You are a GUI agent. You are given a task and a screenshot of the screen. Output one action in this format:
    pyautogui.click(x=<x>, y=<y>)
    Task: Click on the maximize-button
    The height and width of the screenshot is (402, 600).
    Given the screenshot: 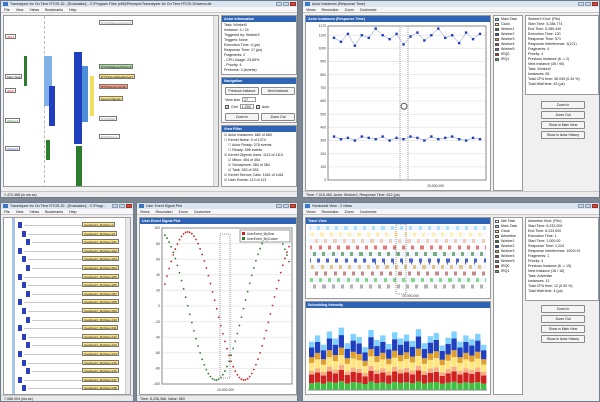 What is the action you would take?
    pyautogui.click(x=286, y=206)
    